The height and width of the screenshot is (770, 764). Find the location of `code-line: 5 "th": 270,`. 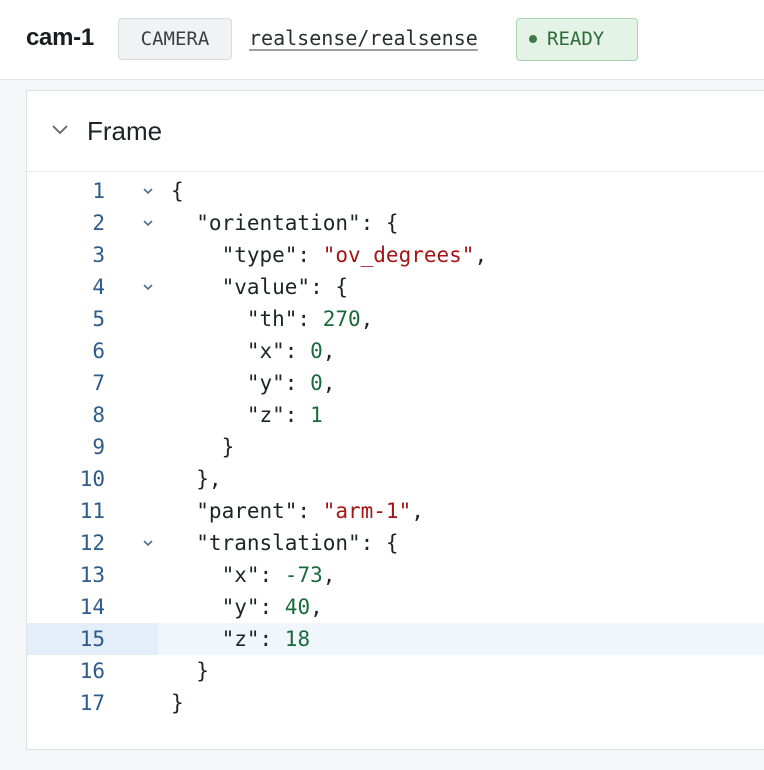

code-line: 5 "th": 270, is located at coordinates (395, 319).